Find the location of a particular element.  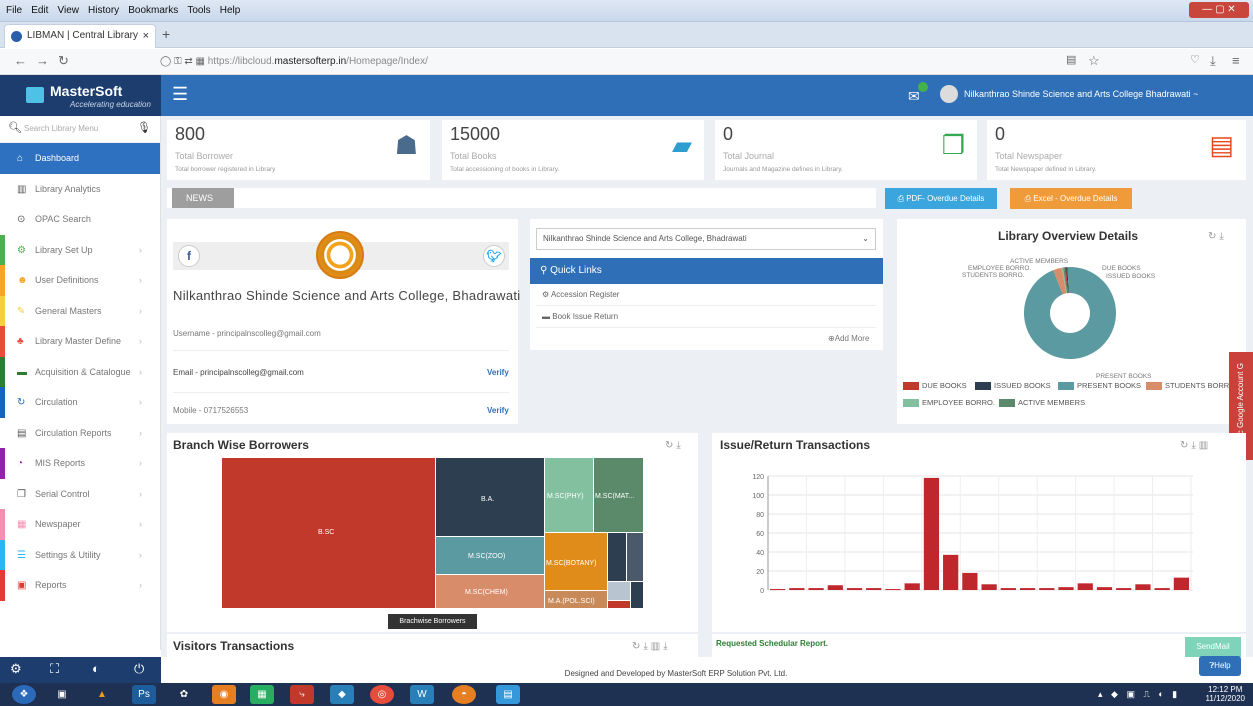

sidebar-item-general-masters: ✎ General Masters › is located at coordinates (80, 311).